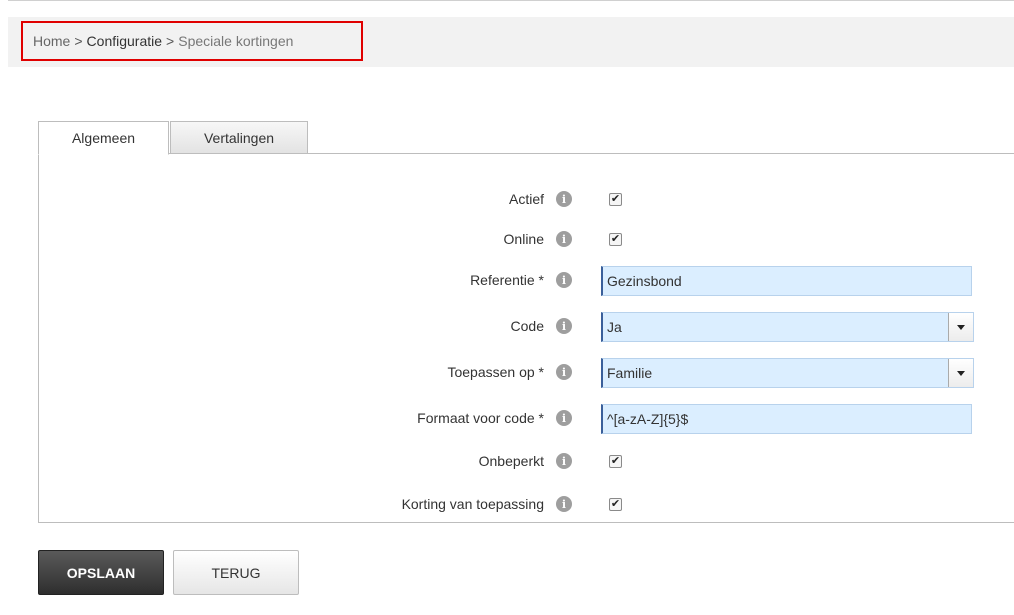  I want to click on onbeperkt-checkbox: ✔, so click(615, 461).